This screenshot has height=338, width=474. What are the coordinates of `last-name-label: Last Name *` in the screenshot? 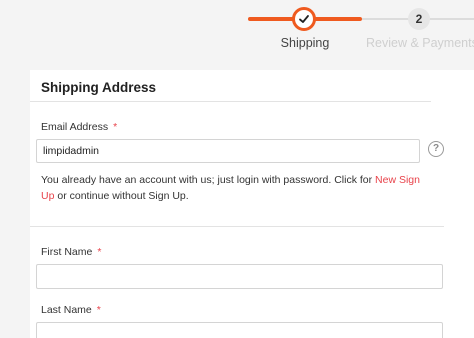 It's located at (71, 310).